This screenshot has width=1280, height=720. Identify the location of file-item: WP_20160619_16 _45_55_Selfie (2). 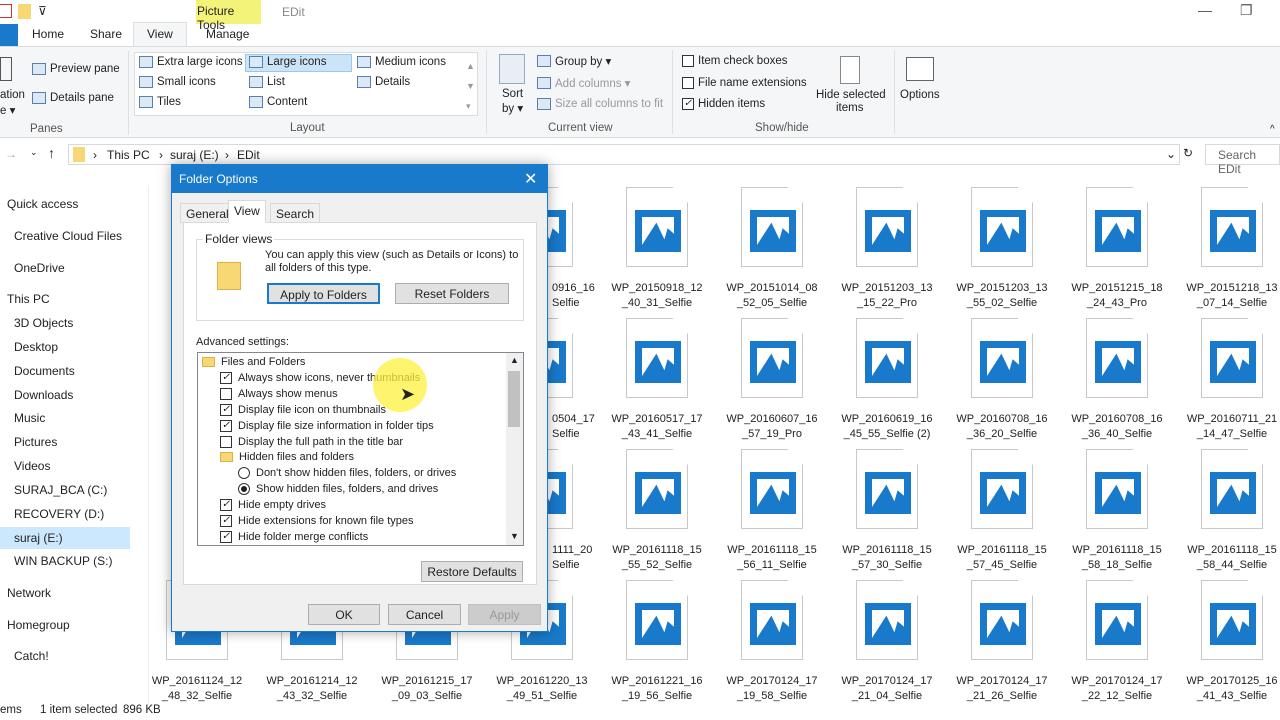
(887, 380).